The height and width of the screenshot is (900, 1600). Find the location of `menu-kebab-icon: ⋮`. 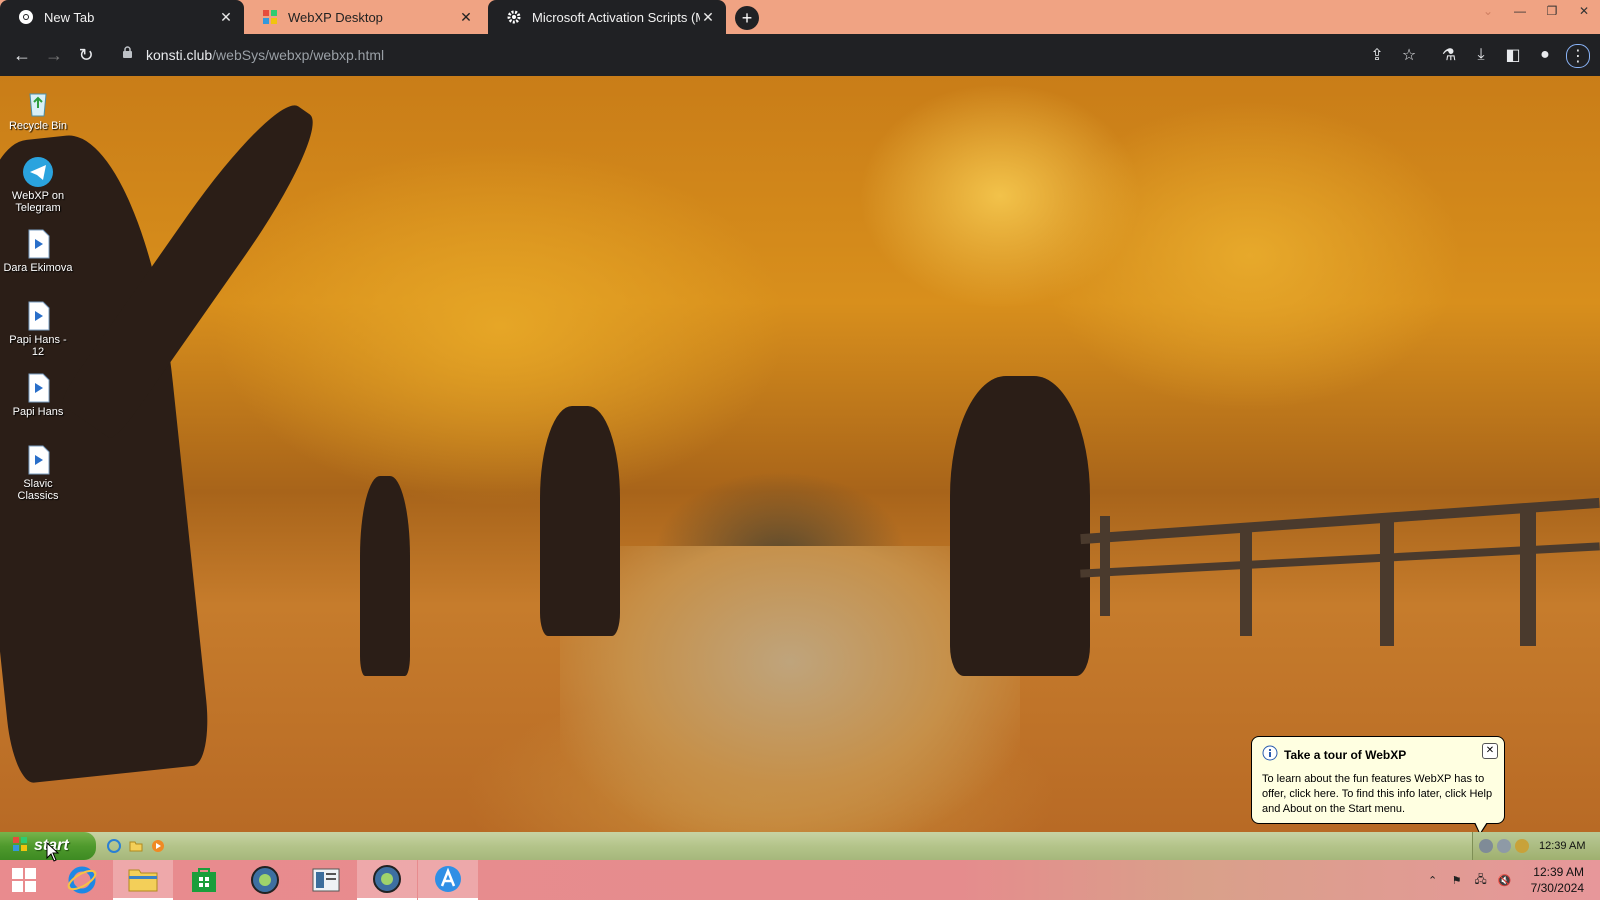

menu-kebab-icon: ⋮ is located at coordinates (1578, 56).